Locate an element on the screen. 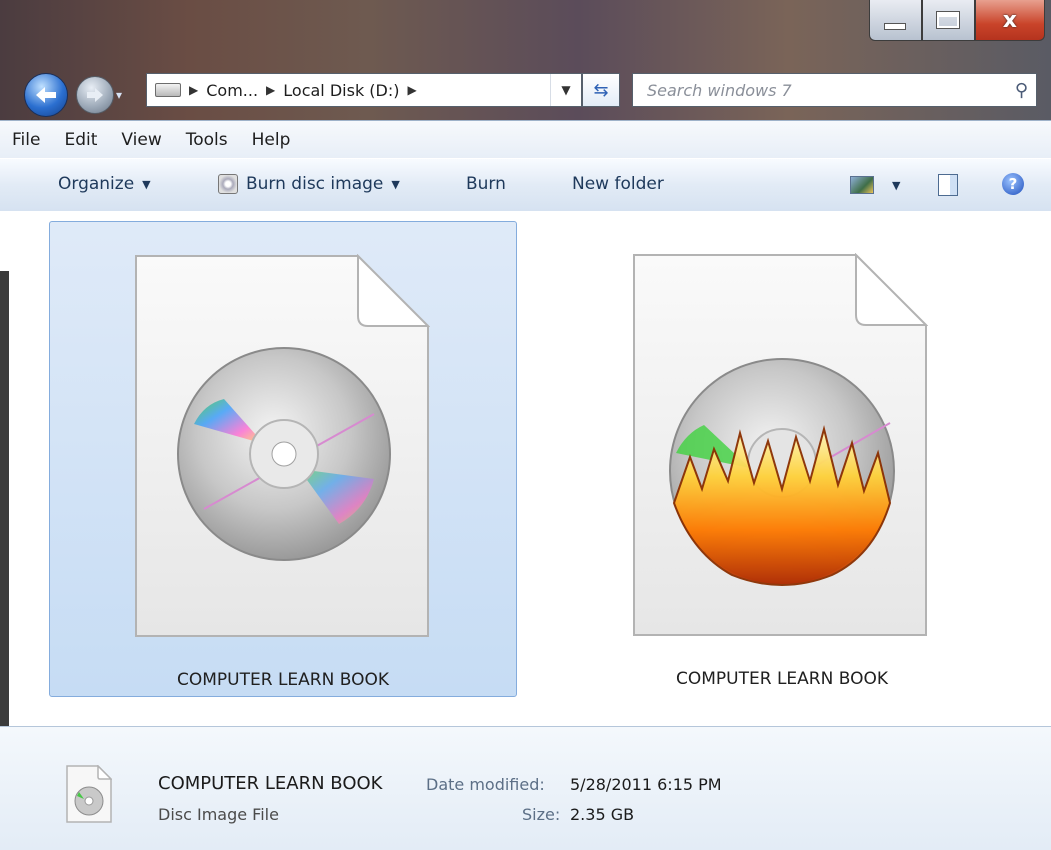 The width and height of the screenshot is (1051, 850). minimize-button is located at coordinates (895, 20).